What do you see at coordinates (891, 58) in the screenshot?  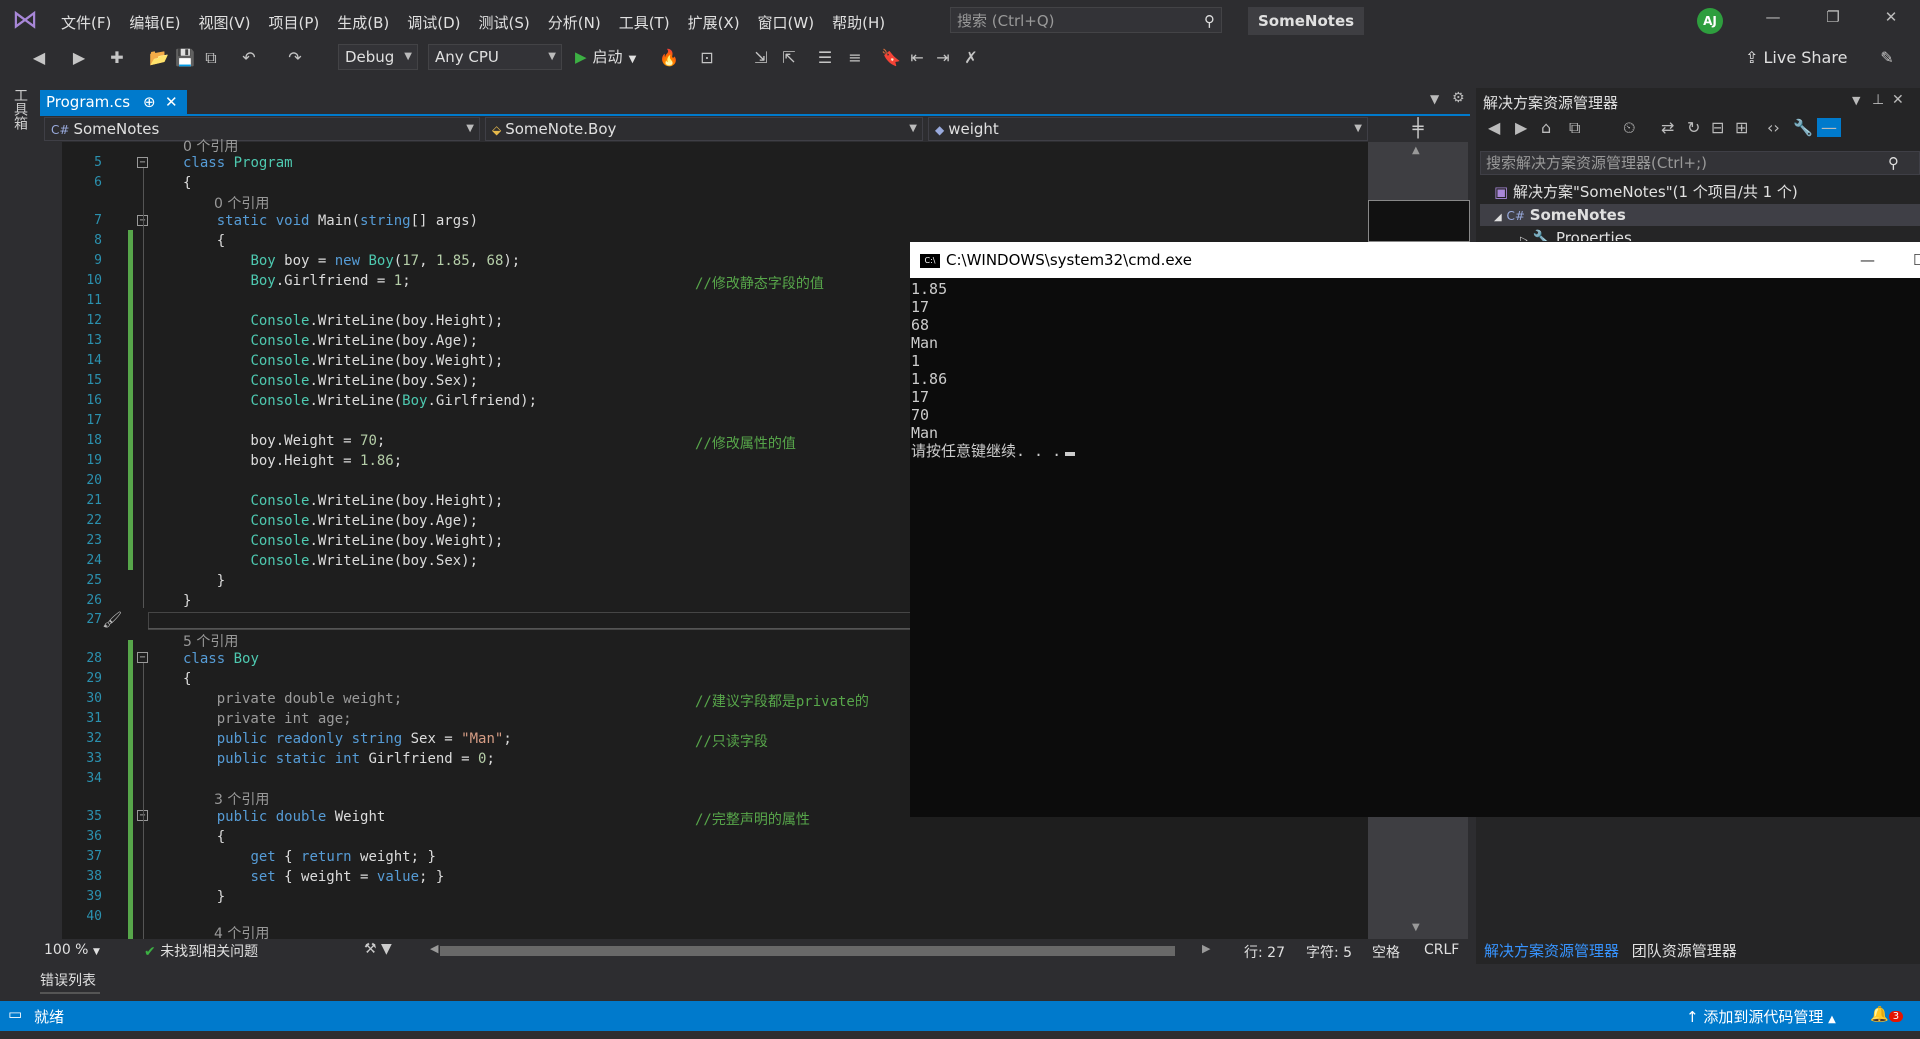 I see `bookmark-icon: 🔖` at bounding box center [891, 58].